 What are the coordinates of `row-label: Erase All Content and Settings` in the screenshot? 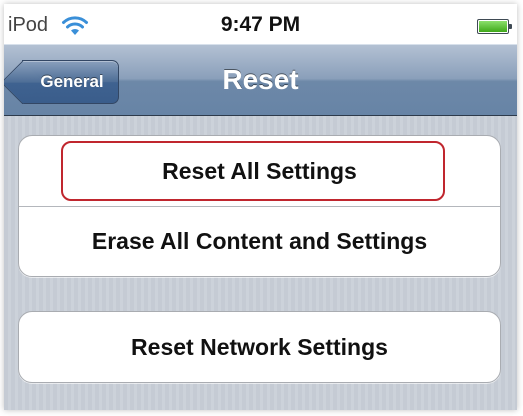 It's located at (259, 241).